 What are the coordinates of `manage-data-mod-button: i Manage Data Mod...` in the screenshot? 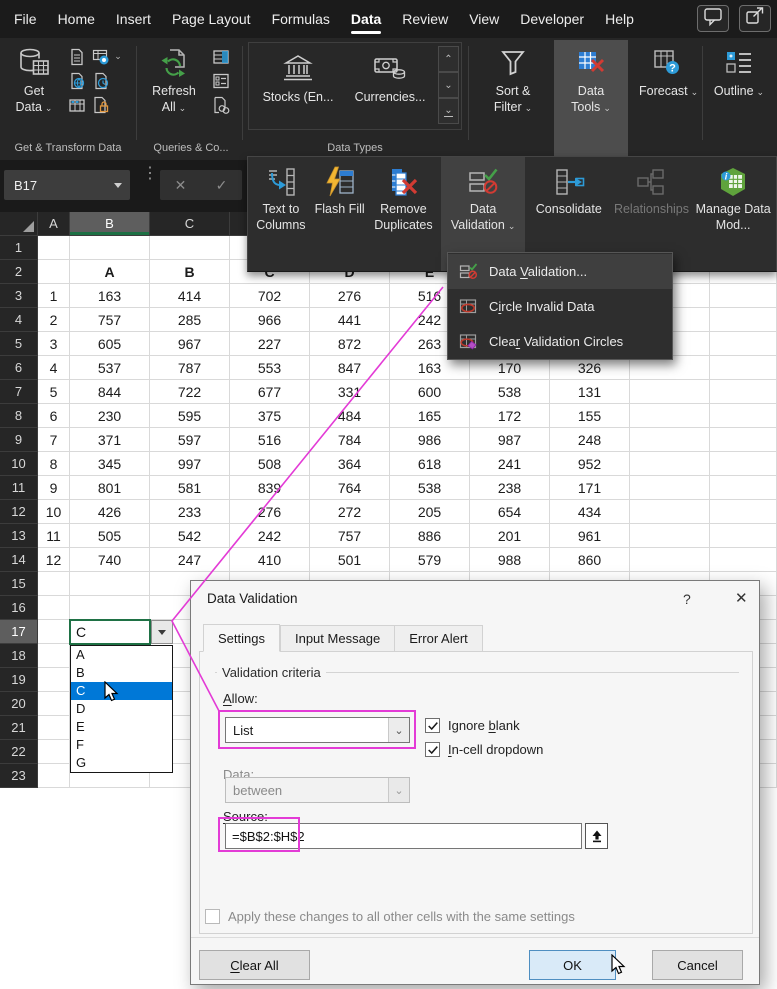 It's located at (733, 214).